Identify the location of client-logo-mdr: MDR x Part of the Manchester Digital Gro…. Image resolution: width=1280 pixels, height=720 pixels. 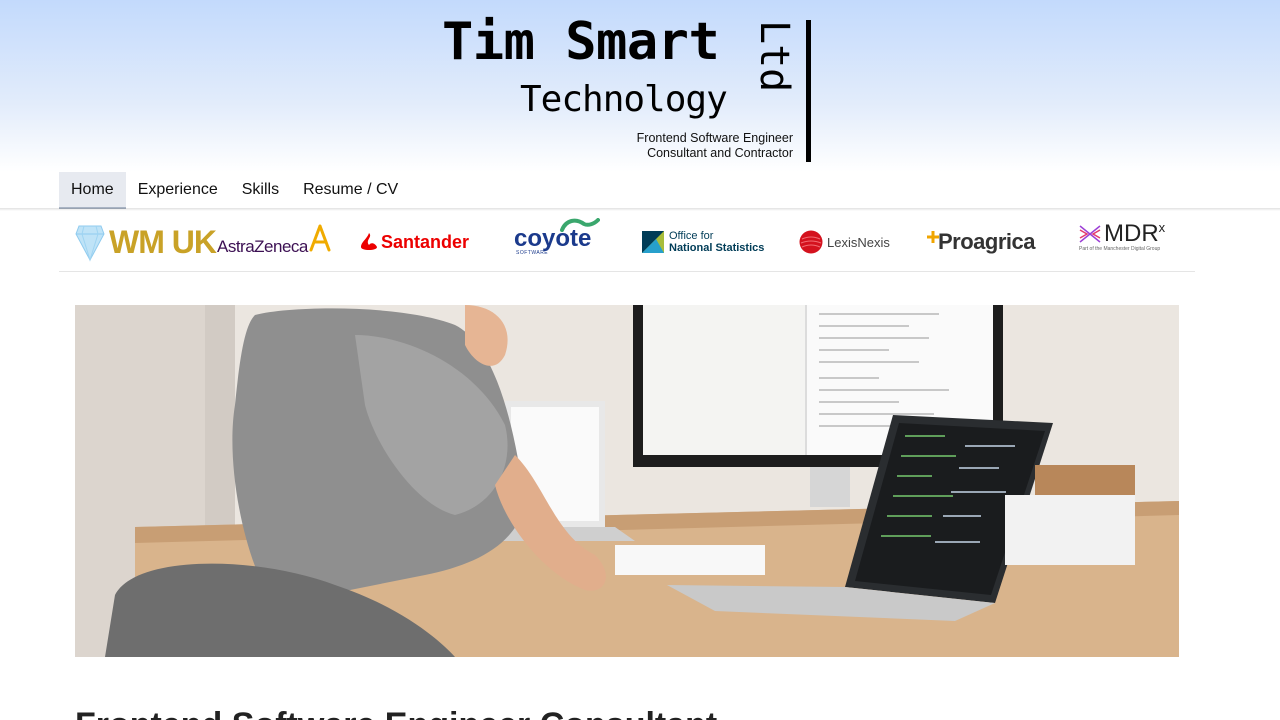
(1122, 243).